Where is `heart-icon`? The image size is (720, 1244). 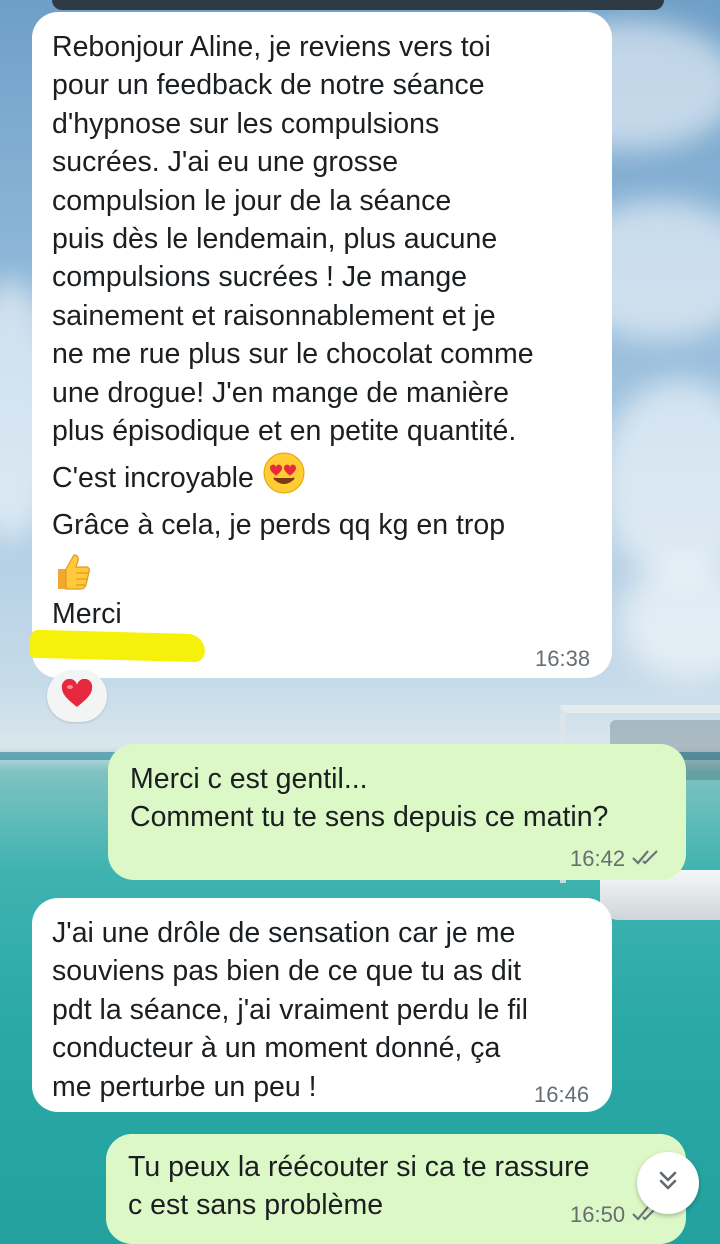
heart-icon is located at coordinates (77, 696).